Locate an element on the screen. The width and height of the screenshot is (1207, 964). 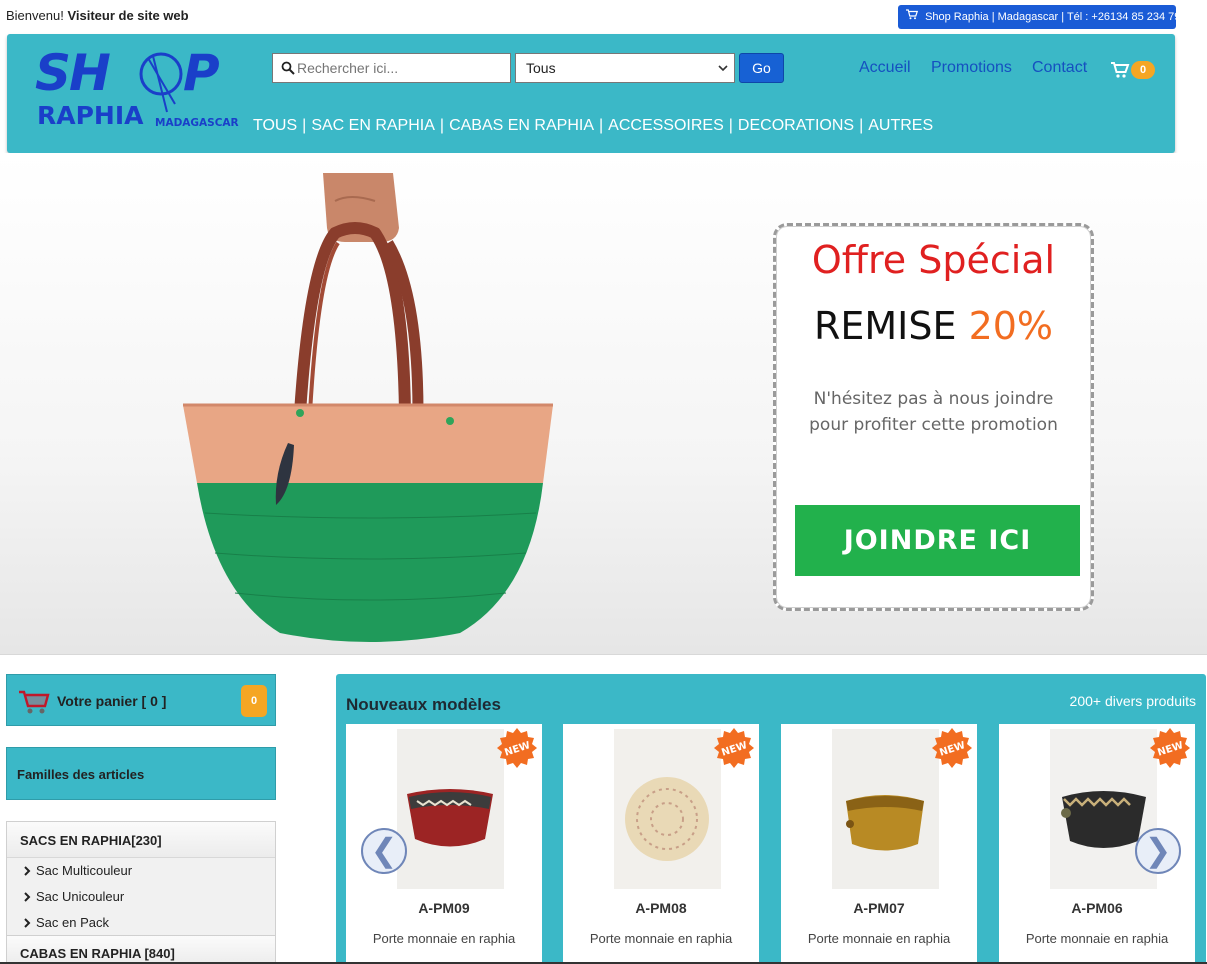
family-item-unicouleur: Sac Unicouleur is located at coordinates (141, 897).